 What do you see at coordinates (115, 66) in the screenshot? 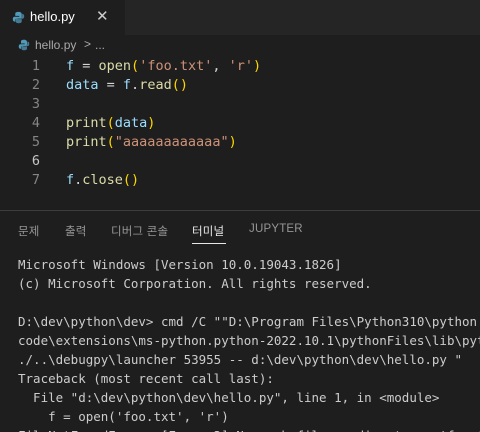
I see `code-token: open` at bounding box center [115, 66].